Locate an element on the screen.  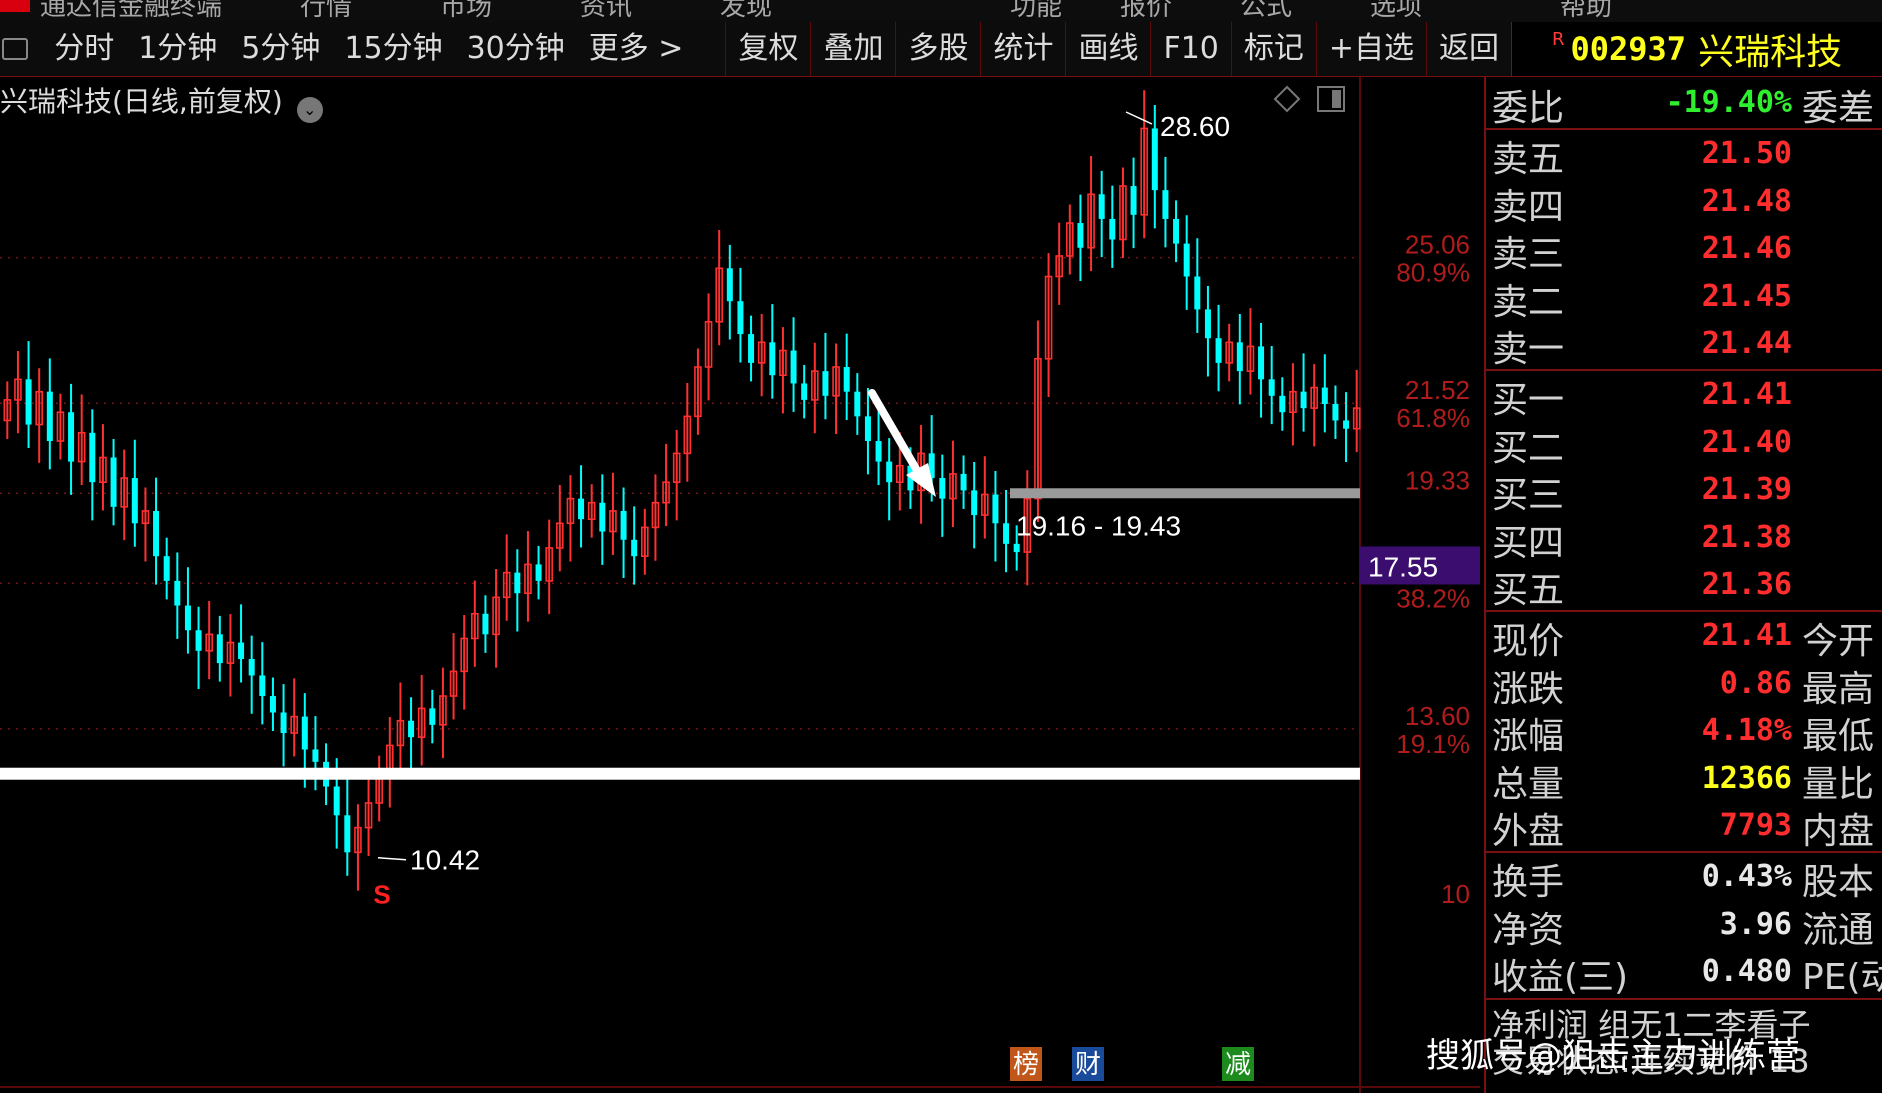
tool-button: 多股 is located at coordinates (937, 49).